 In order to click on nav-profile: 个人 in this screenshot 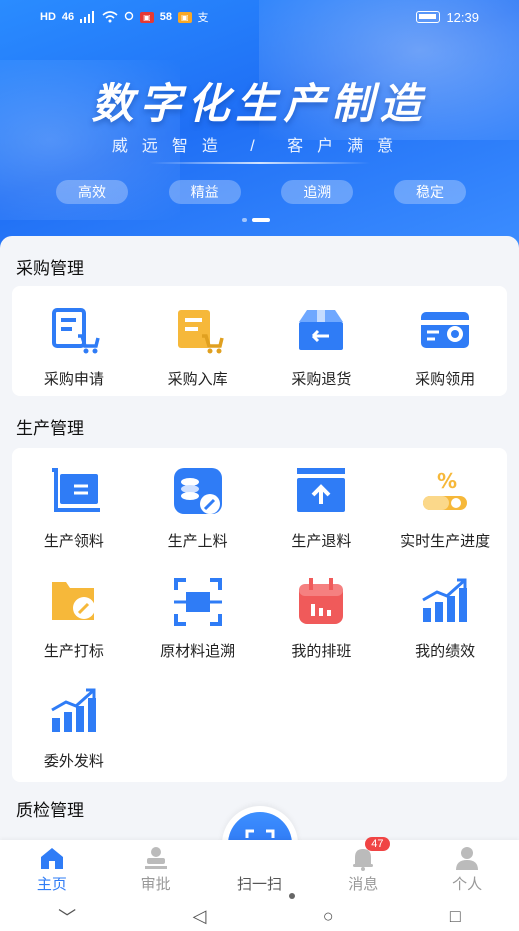, I will do `click(467, 869)`.